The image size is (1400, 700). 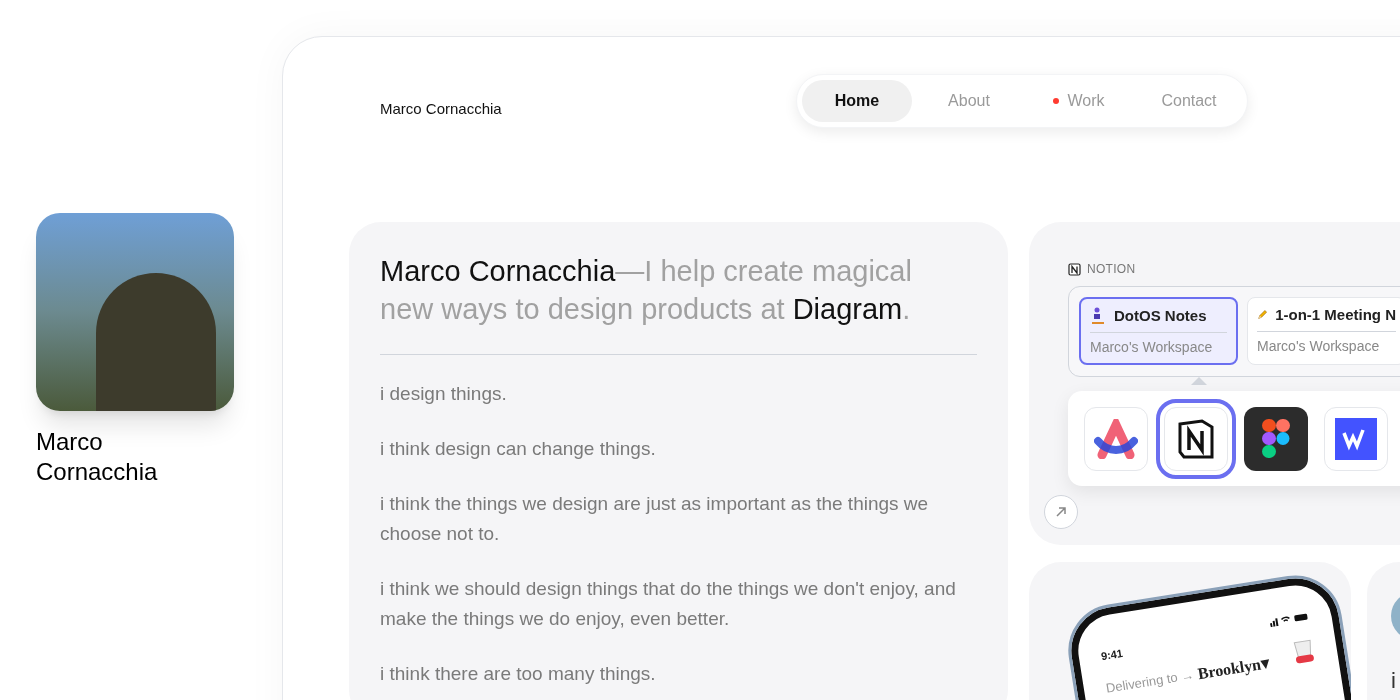 I want to click on paragraph: i design things., so click(x=444, y=394).